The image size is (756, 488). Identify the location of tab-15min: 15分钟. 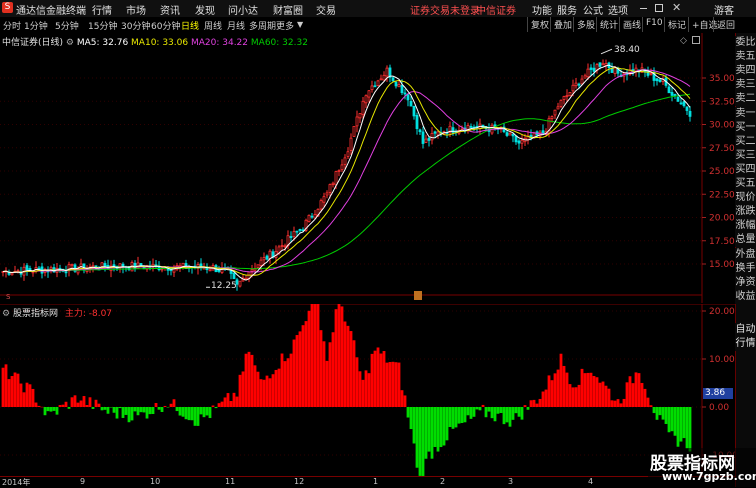
(102, 25).